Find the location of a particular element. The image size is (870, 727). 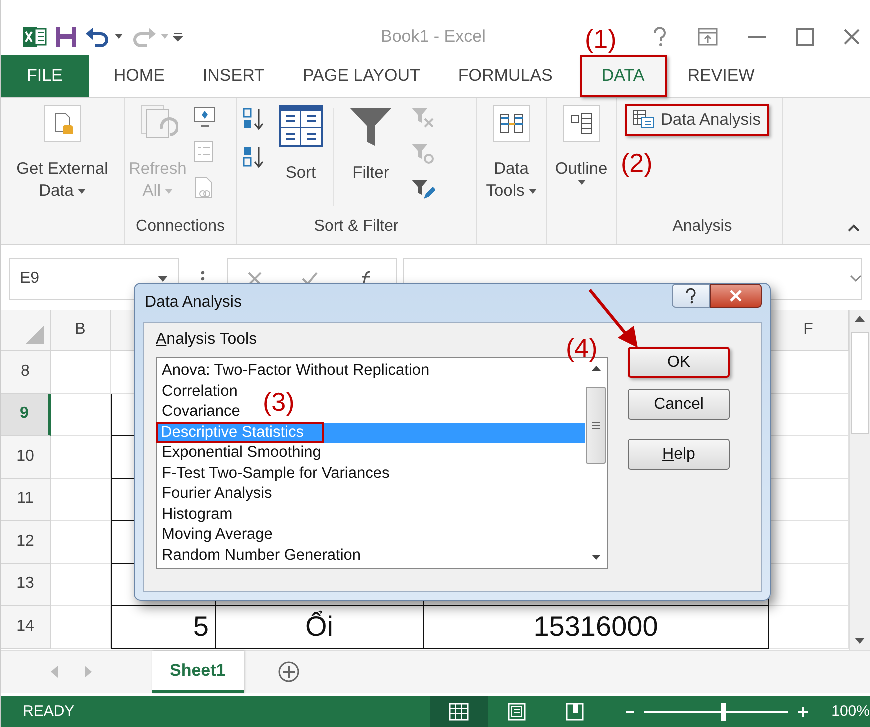

row-header: 8 is located at coordinates (26, 372).